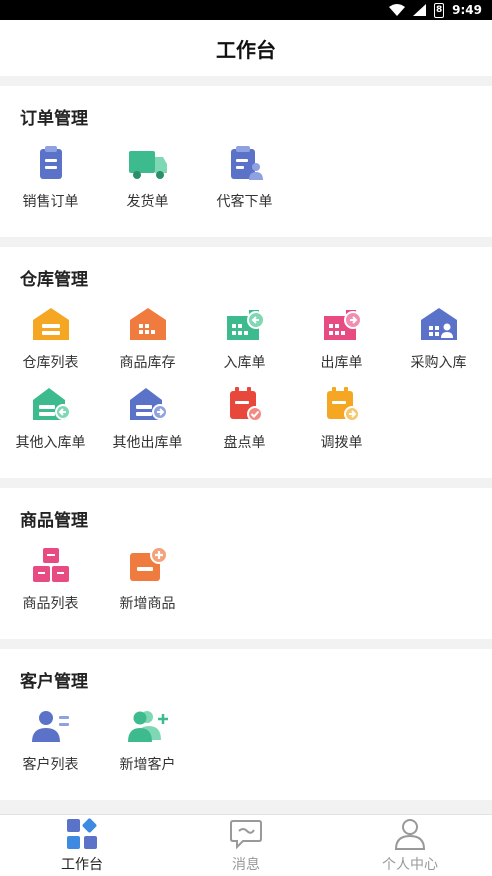 Image resolution: width=492 pixels, height=876 pixels. I want to click on add-product-button: 新增商品, so click(147, 579).